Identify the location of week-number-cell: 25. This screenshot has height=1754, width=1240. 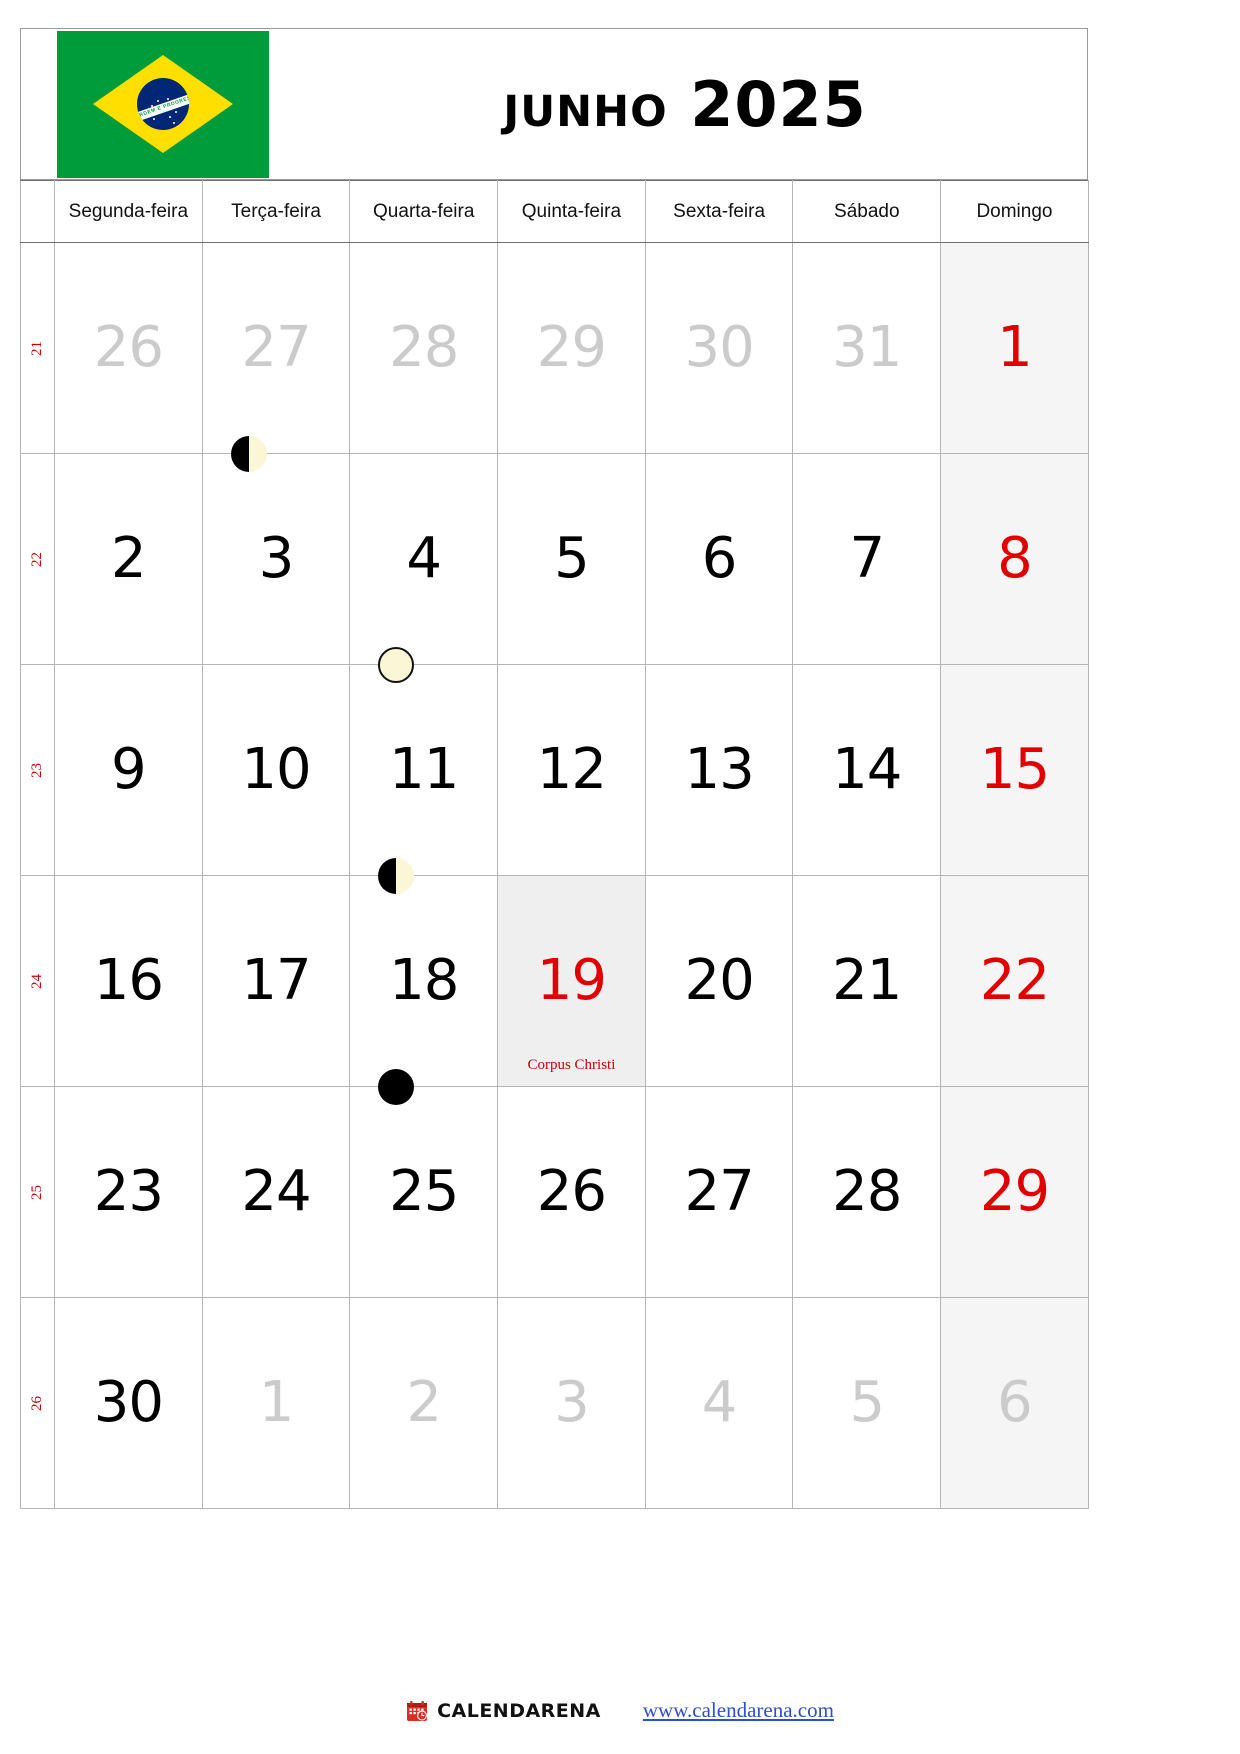
(37, 1192).